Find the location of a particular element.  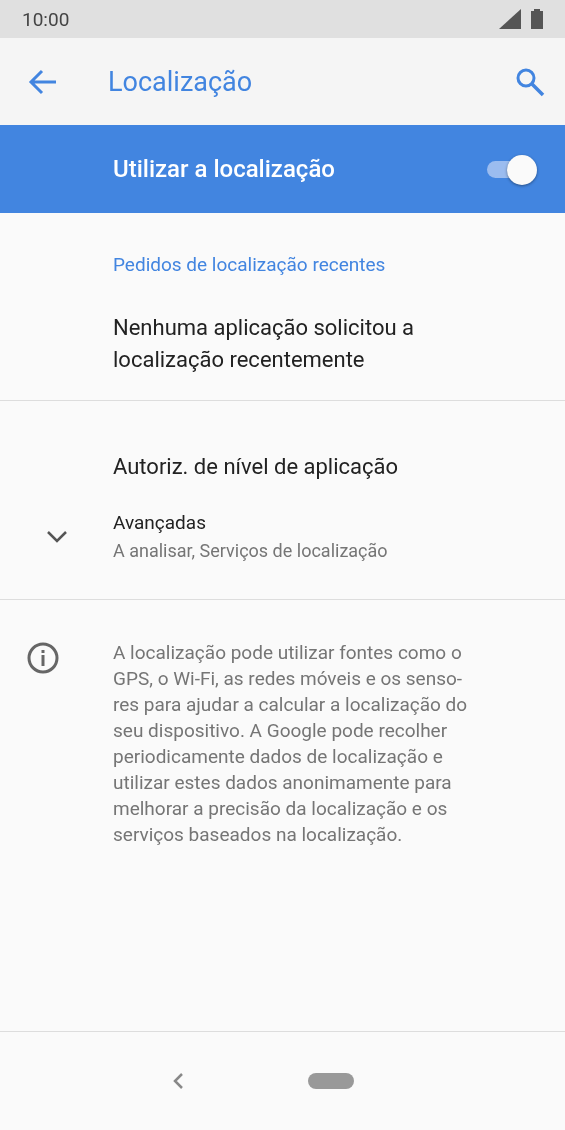

signal-icon is located at coordinates (510, 19).